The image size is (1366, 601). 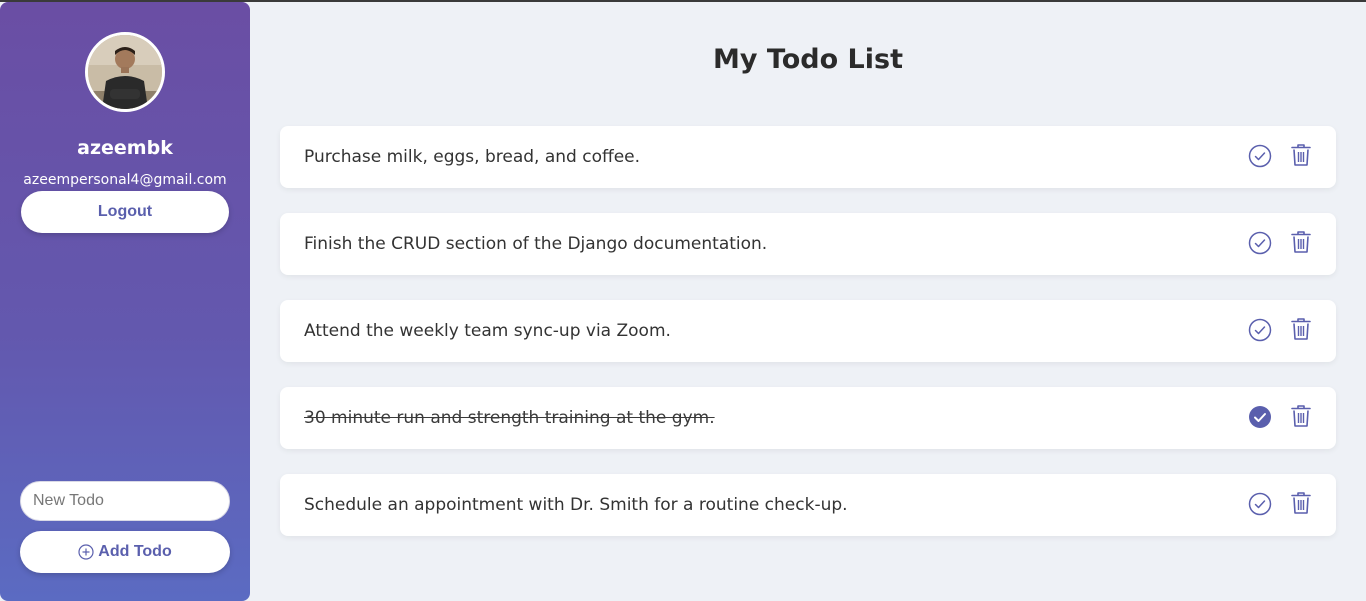 I want to click on logout-button: Logout, so click(x=125, y=212).